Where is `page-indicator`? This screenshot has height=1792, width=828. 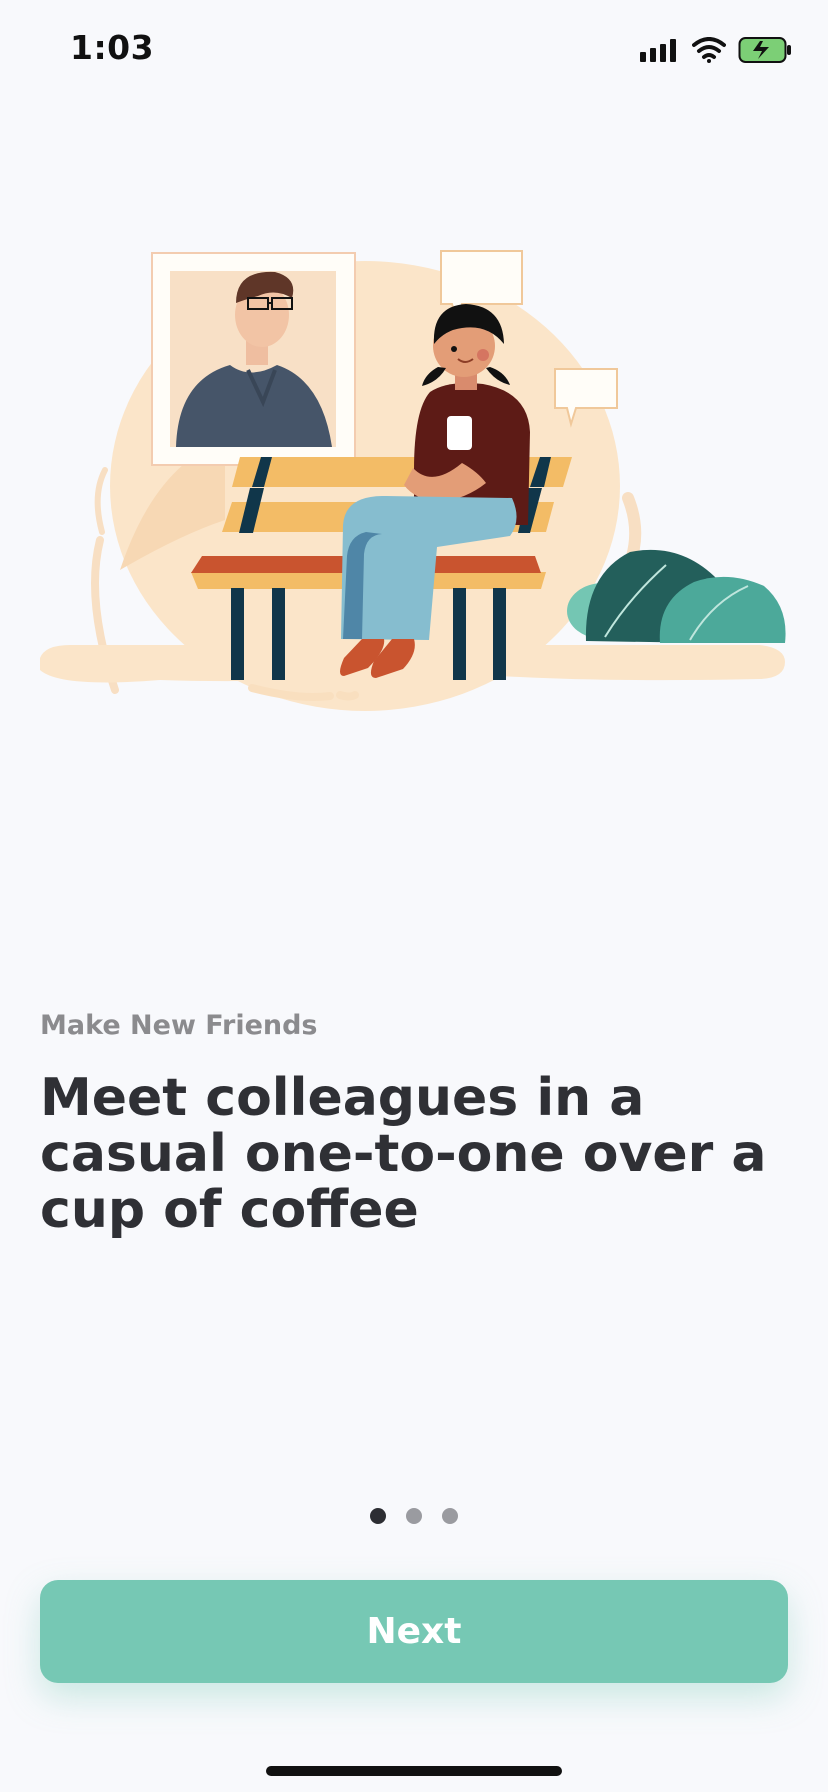
page-indicator is located at coordinates (414, 1516).